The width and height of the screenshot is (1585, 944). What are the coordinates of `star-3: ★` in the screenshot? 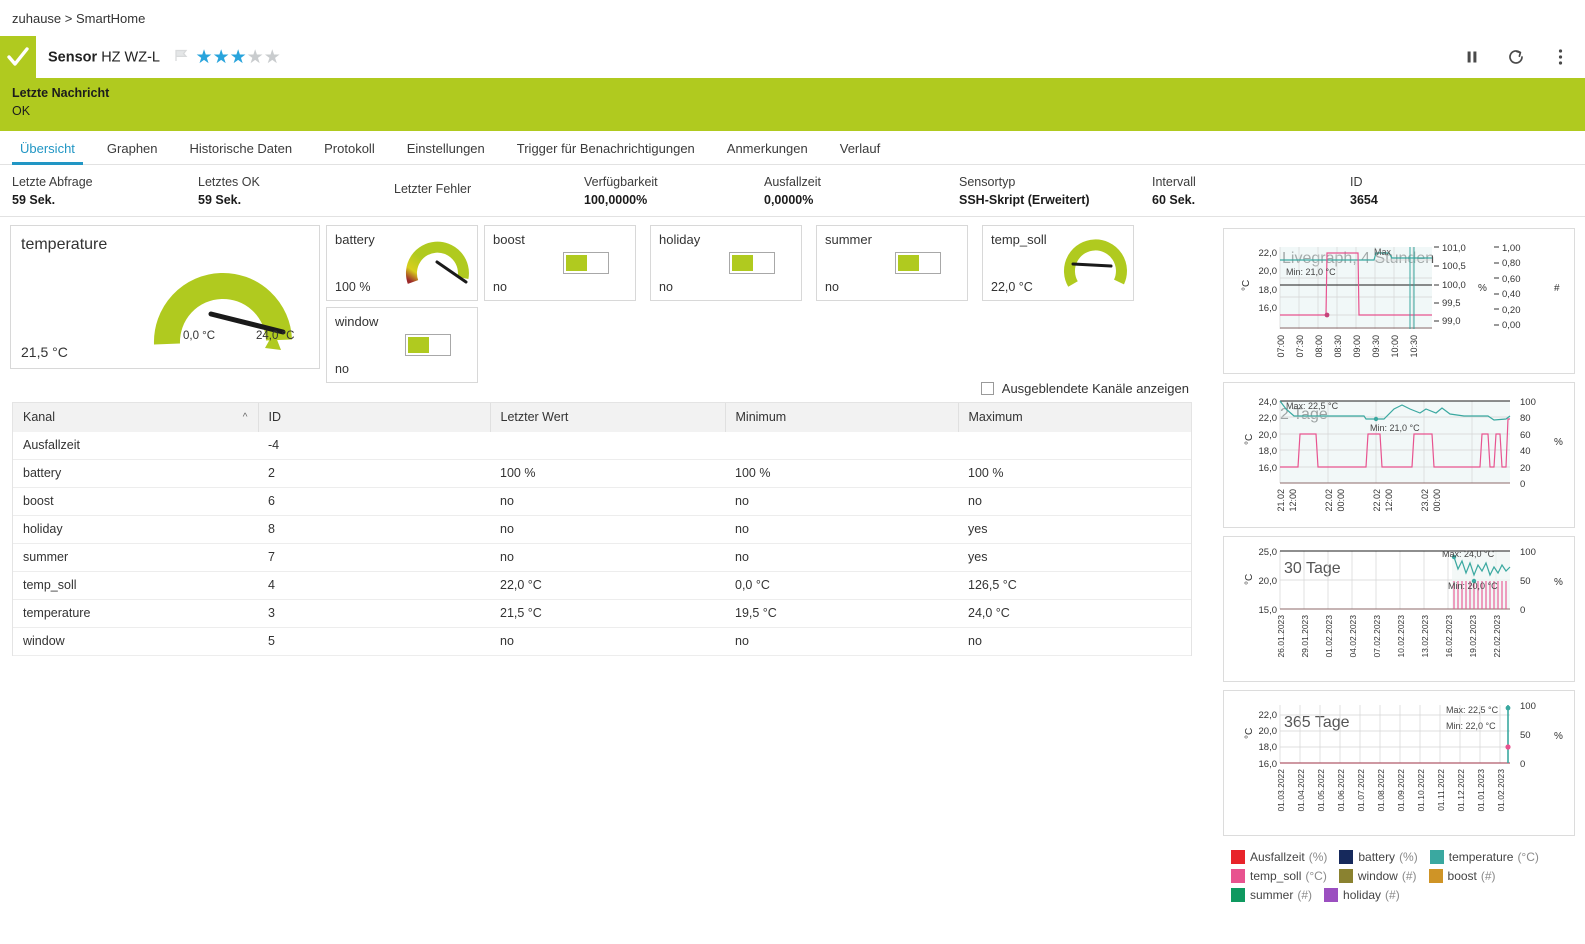 It's located at (238, 57).